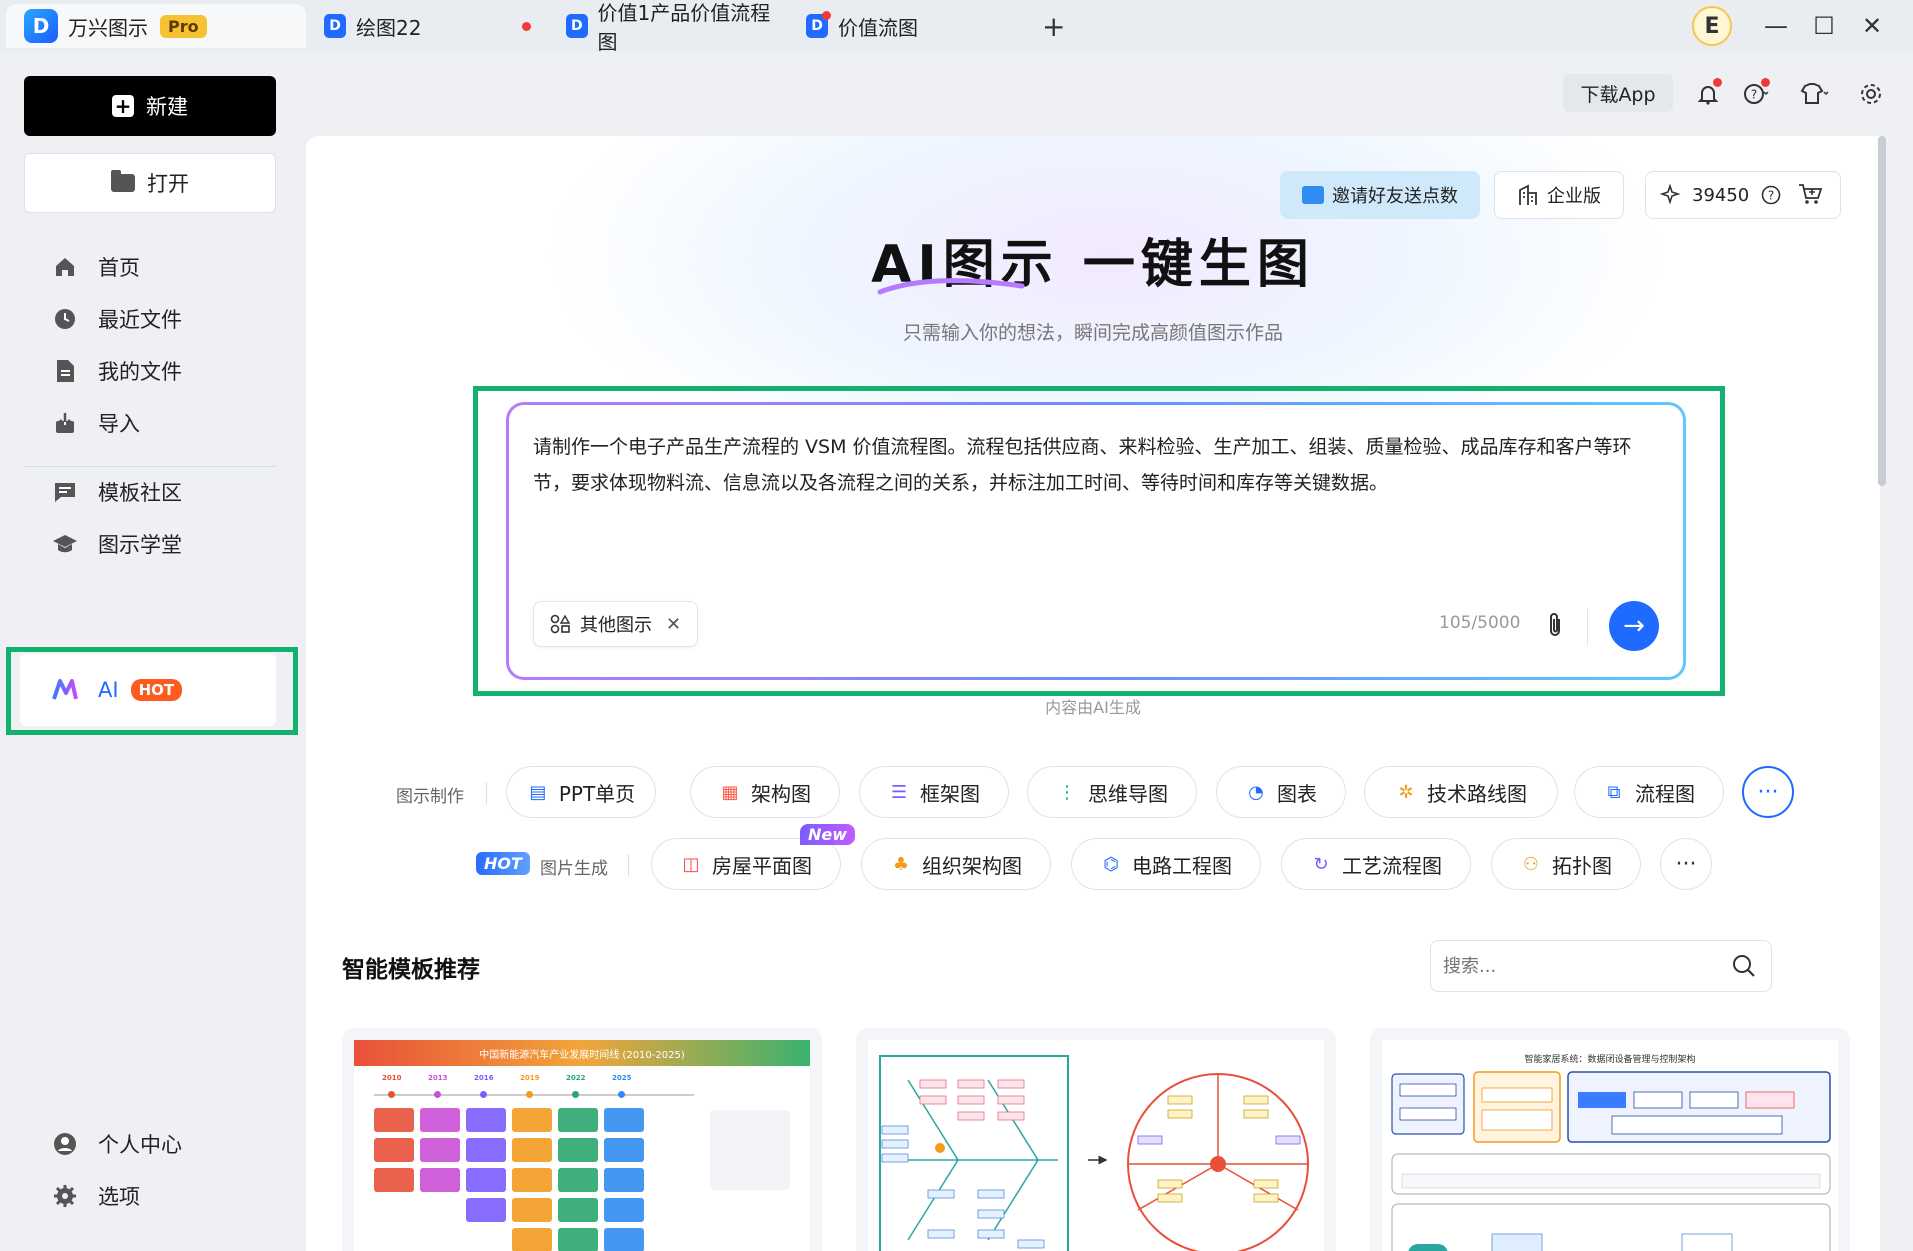 The width and height of the screenshot is (1913, 1251). I want to click on tool-mind-map: ⋮ 思维导图, so click(1112, 792).